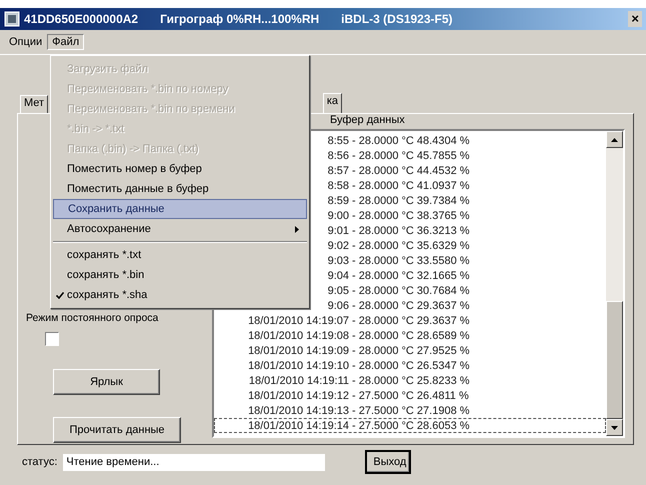  I want to click on menu-item: Опции, so click(26, 42).